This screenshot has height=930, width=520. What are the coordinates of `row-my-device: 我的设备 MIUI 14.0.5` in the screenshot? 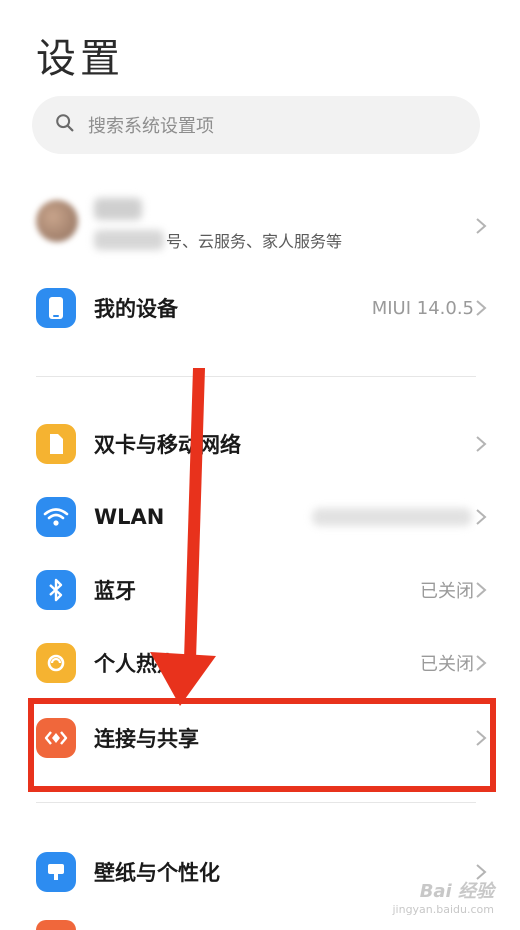 It's located at (260, 308).